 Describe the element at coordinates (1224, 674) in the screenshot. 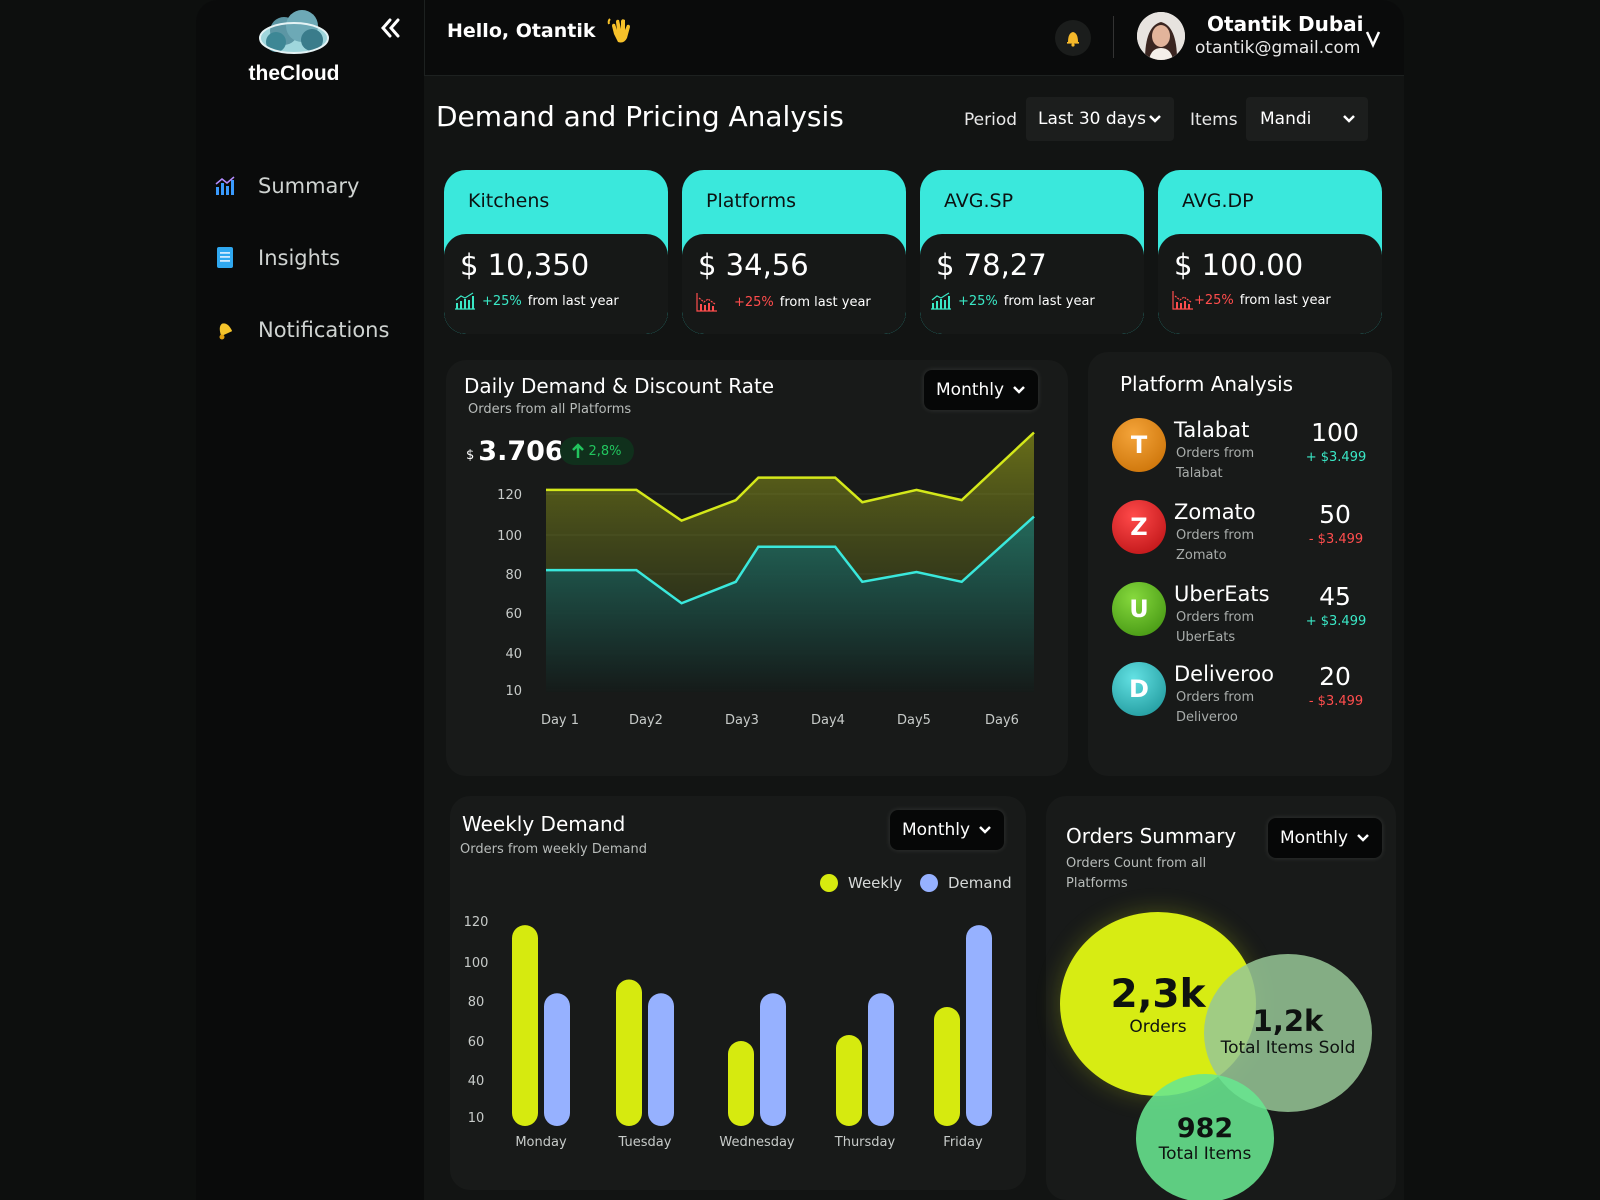

I see `platform-name: Deliveroo` at that location.